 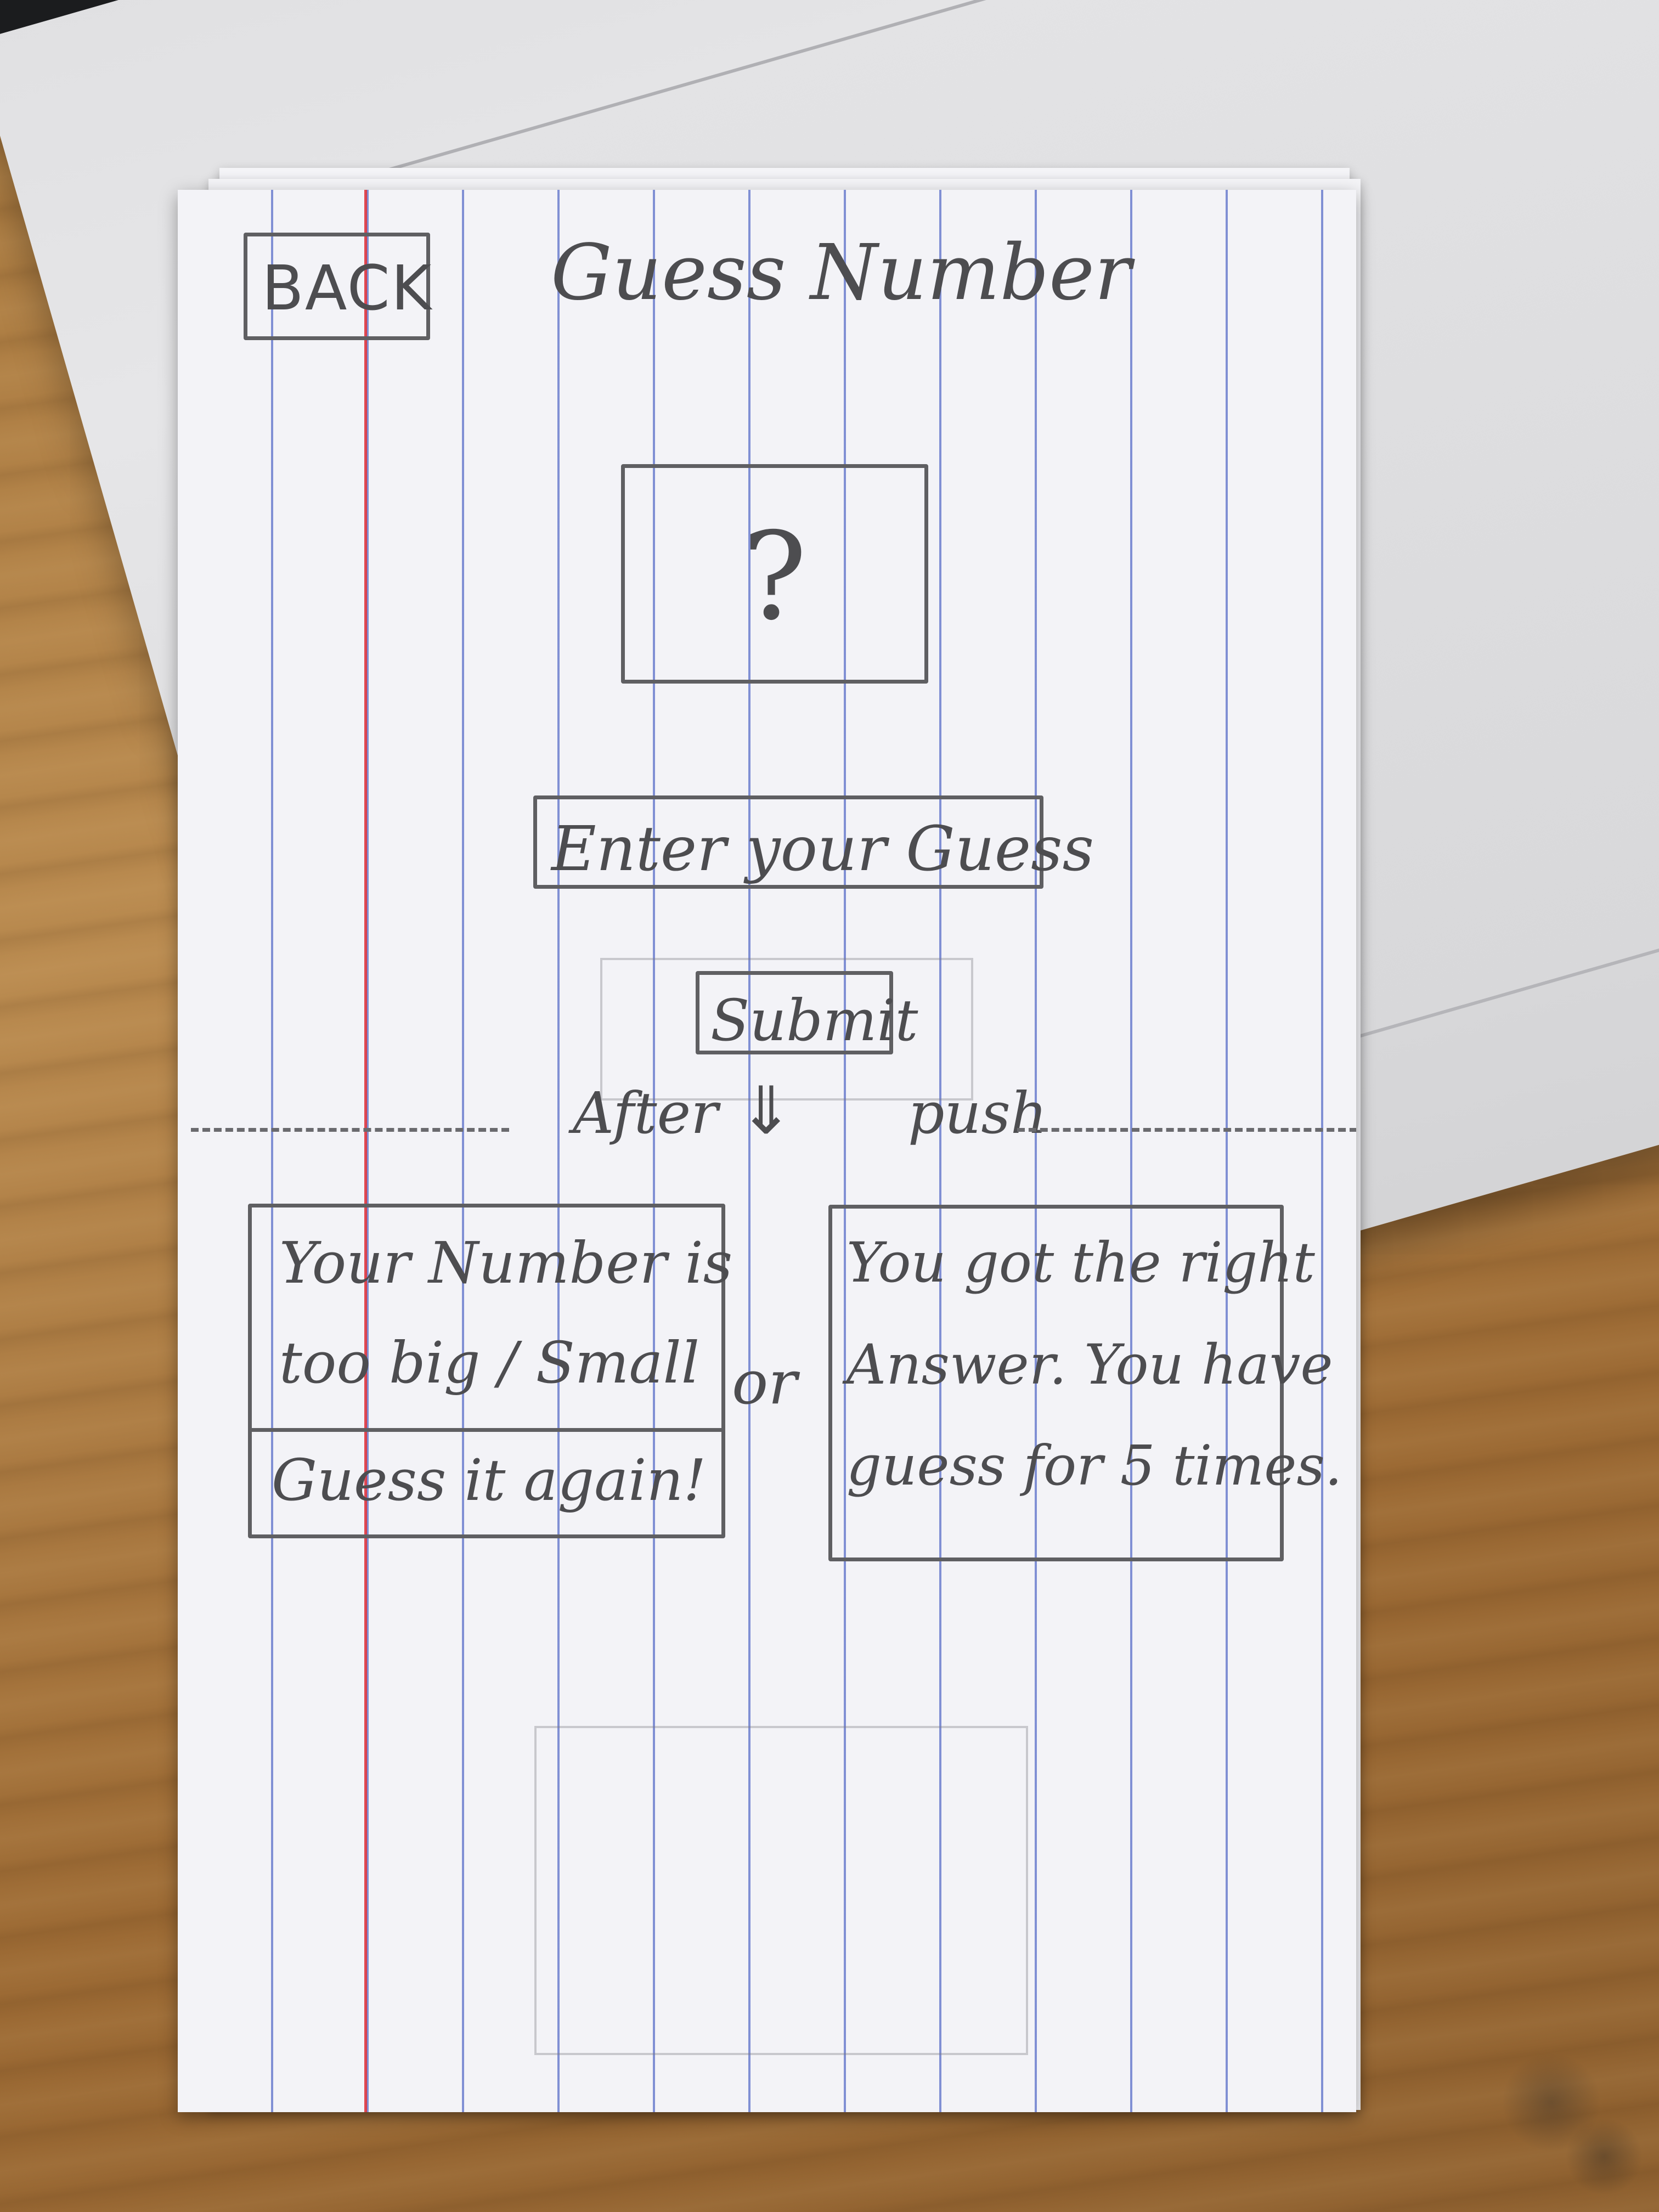 I want to click on guess-input-placeholder: Enter your Guess, so click(x=823, y=849).